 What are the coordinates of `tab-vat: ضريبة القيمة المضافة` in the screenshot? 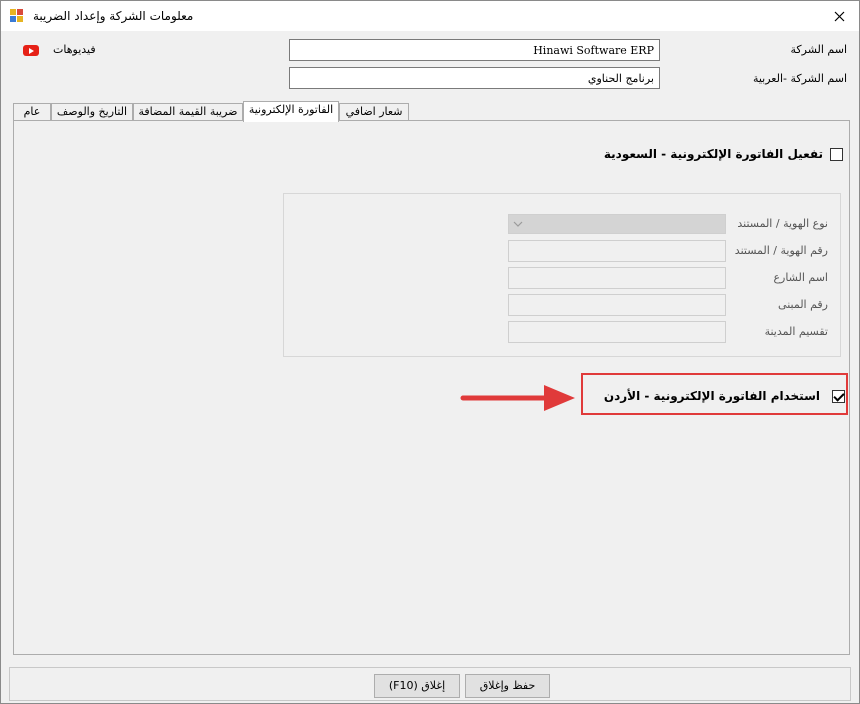 It's located at (188, 112).